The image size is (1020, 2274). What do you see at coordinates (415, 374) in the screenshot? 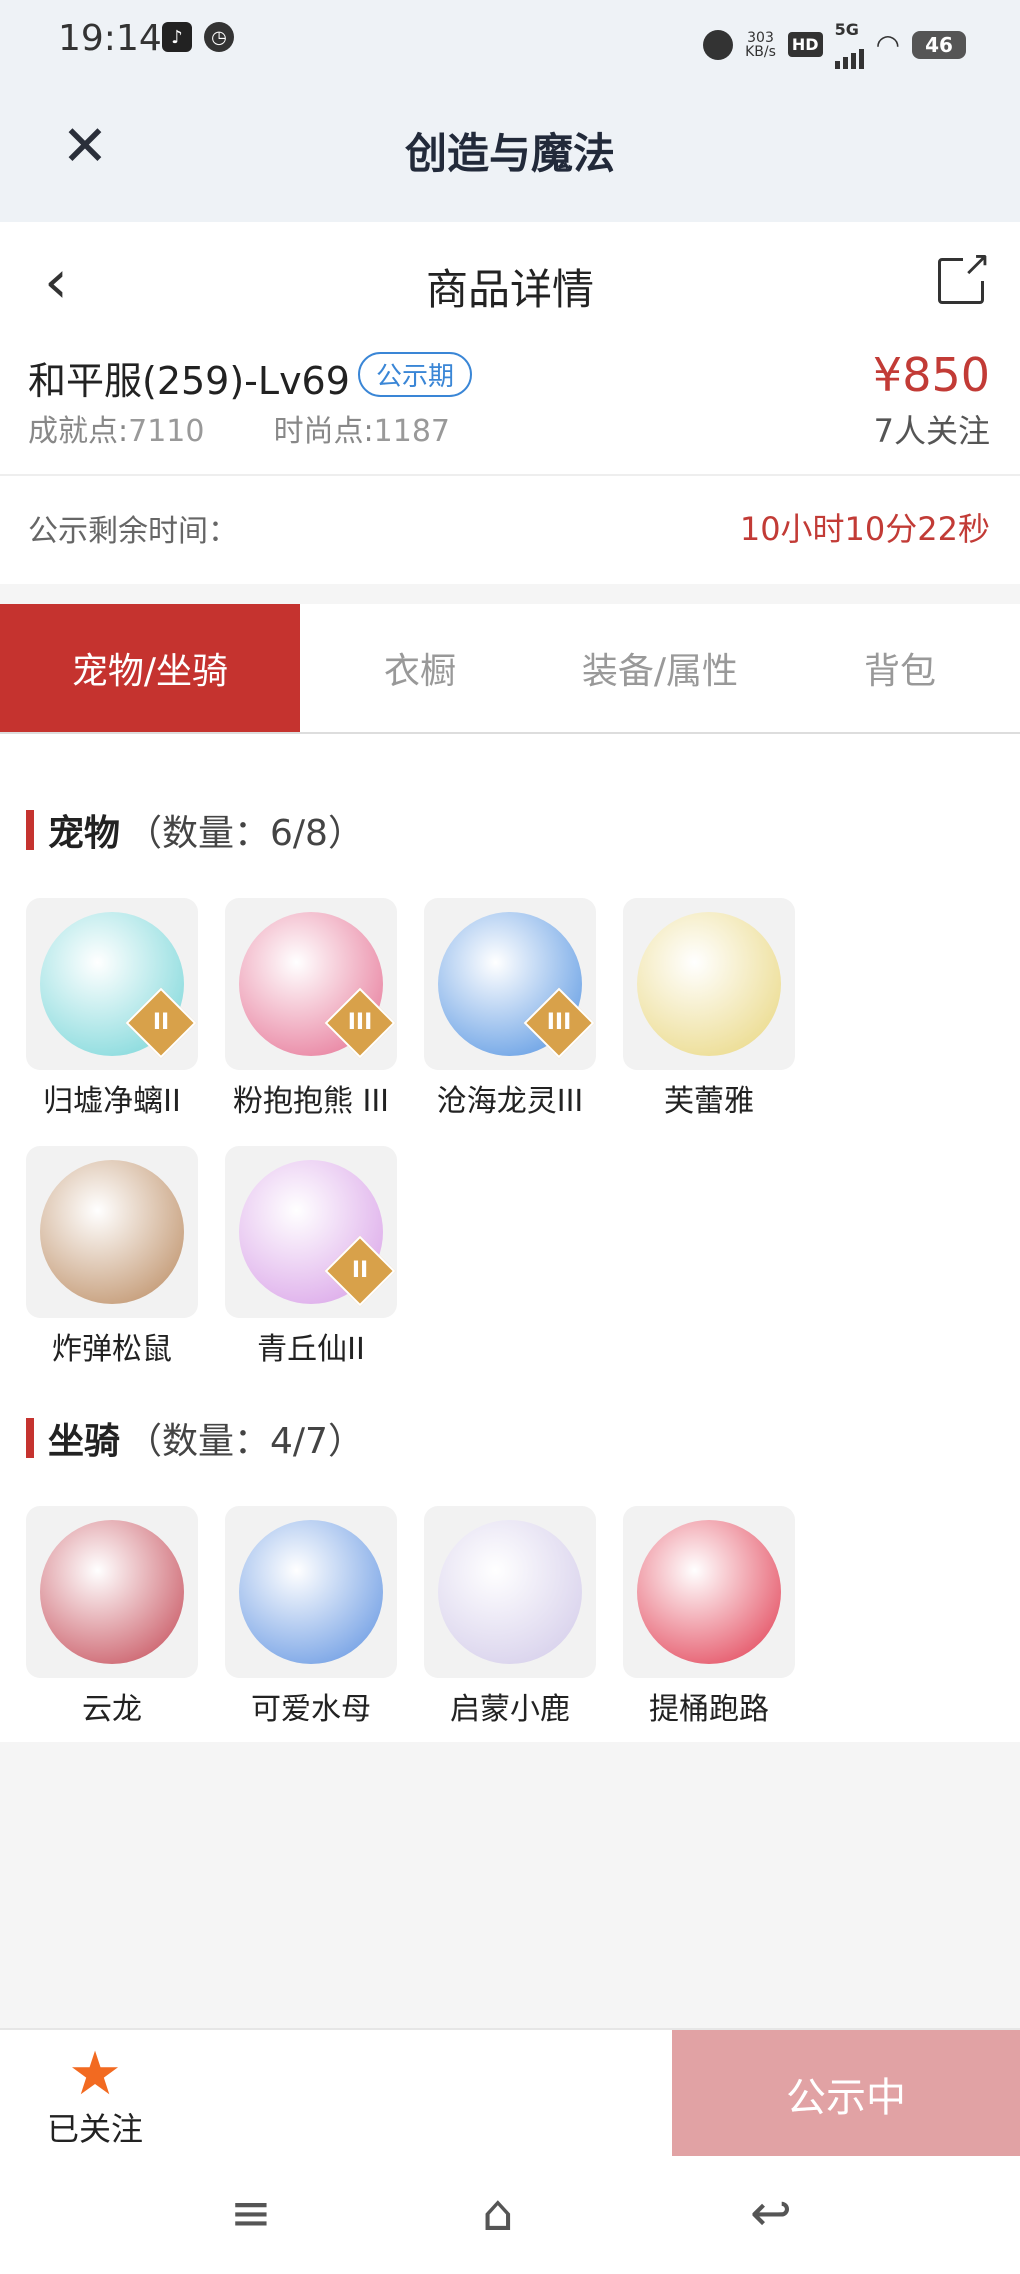
I see `status-badge: 公示期` at bounding box center [415, 374].